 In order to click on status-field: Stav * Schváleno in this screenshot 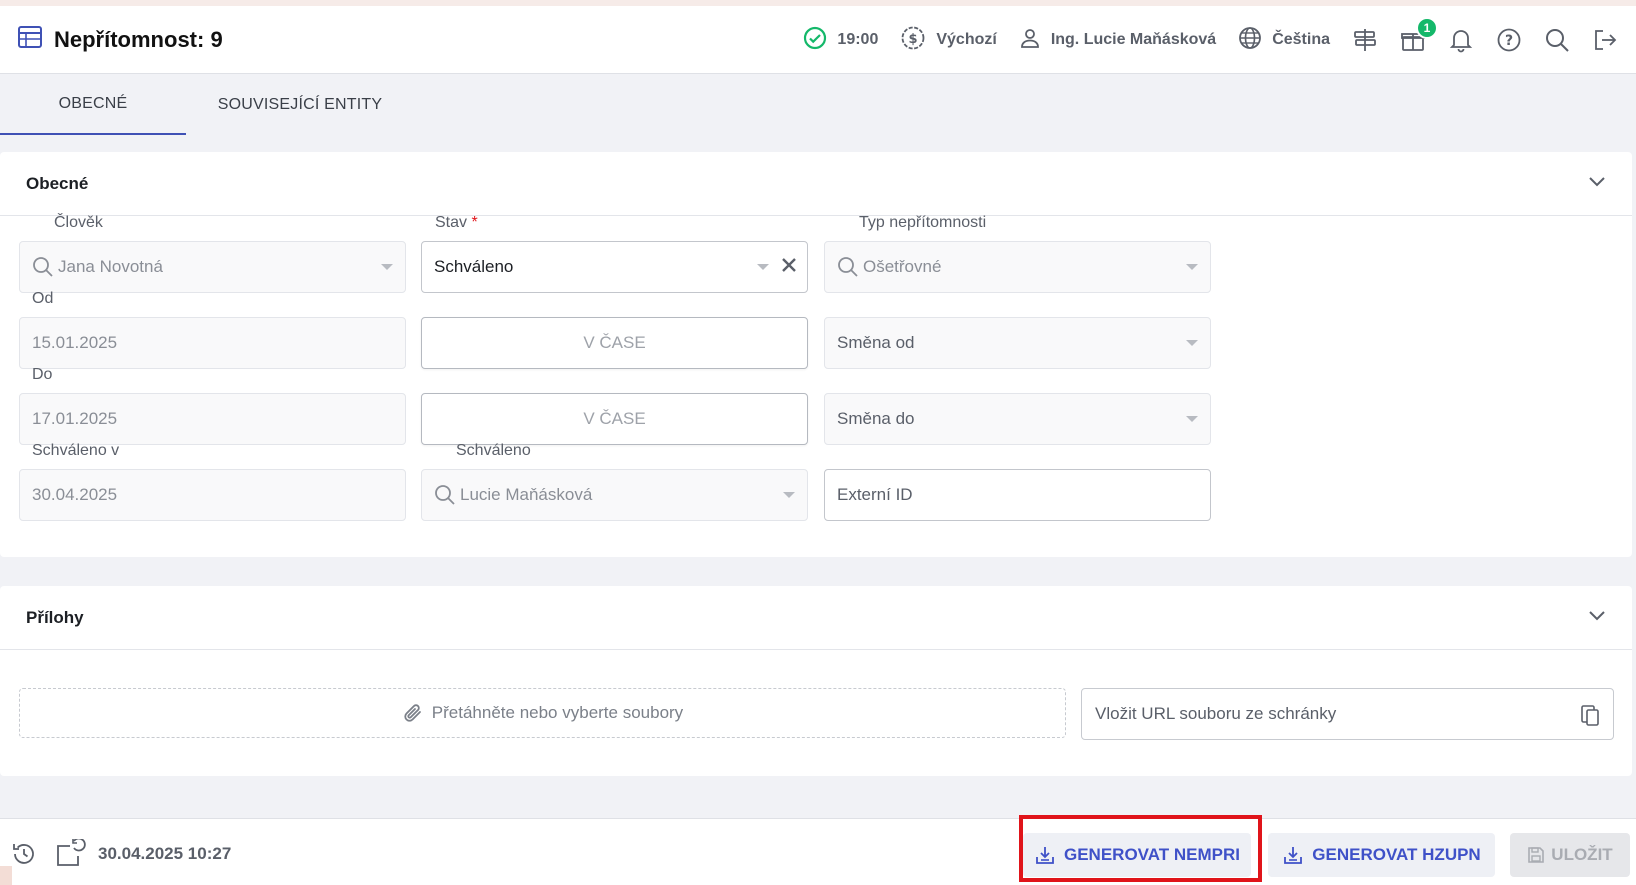, I will do `click(614, 253)`.